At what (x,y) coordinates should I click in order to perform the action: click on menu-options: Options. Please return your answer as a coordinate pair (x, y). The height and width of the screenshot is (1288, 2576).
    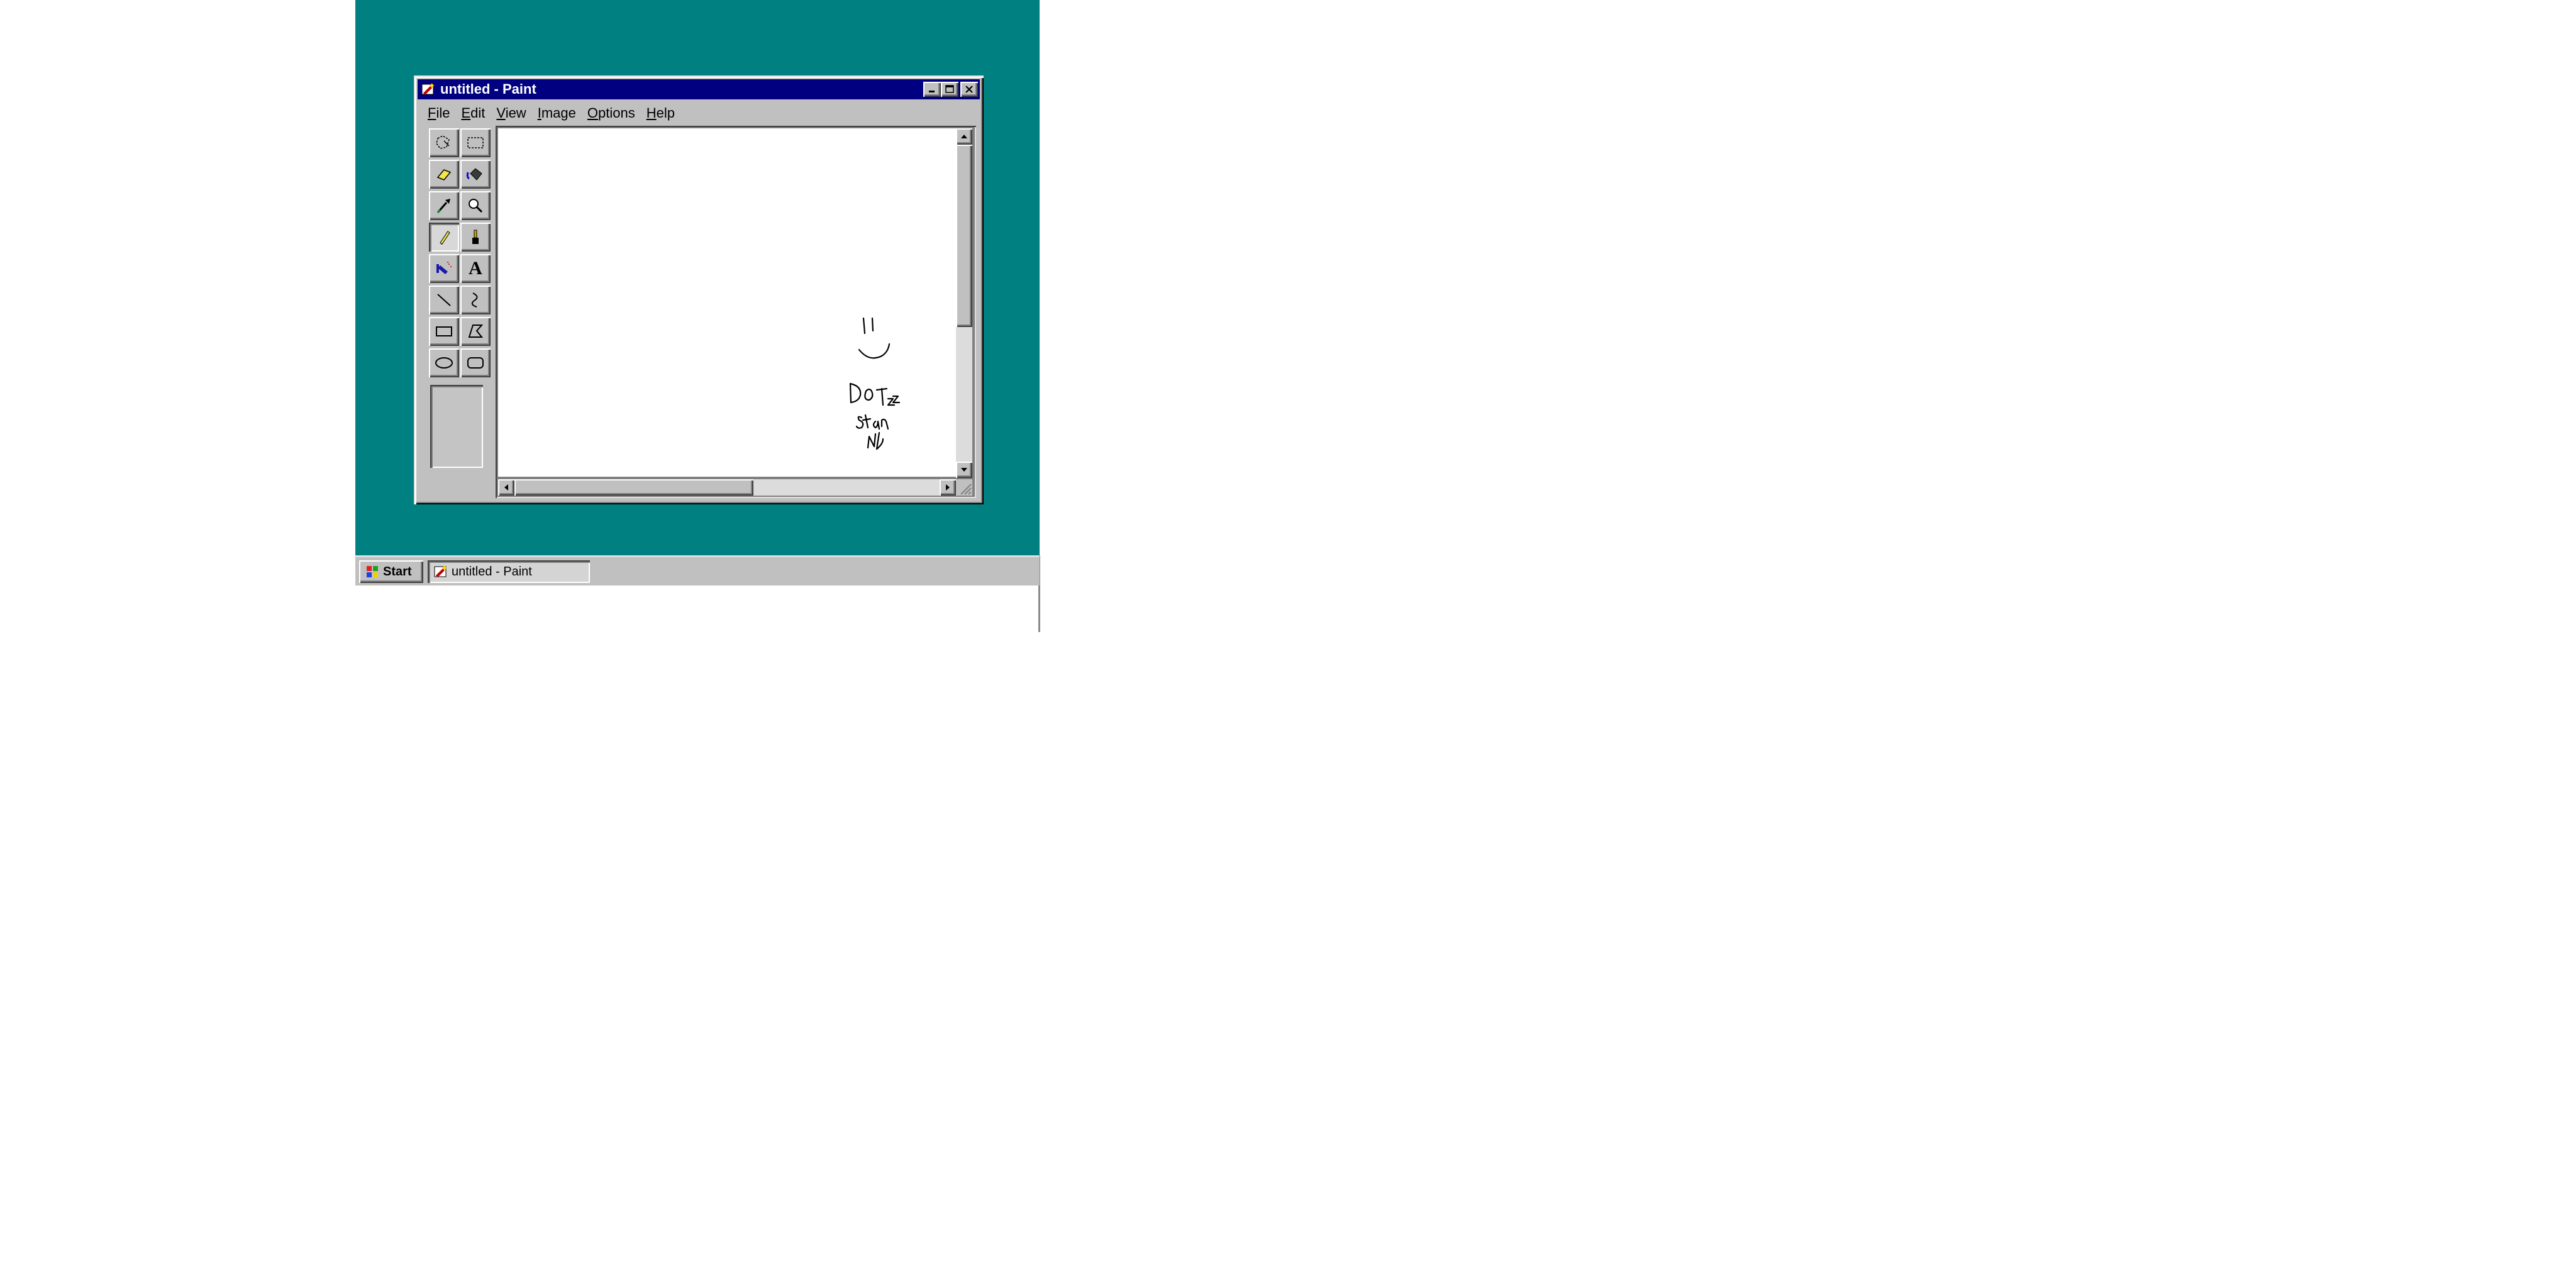
    Looking at the image, I should click on (611, 113).